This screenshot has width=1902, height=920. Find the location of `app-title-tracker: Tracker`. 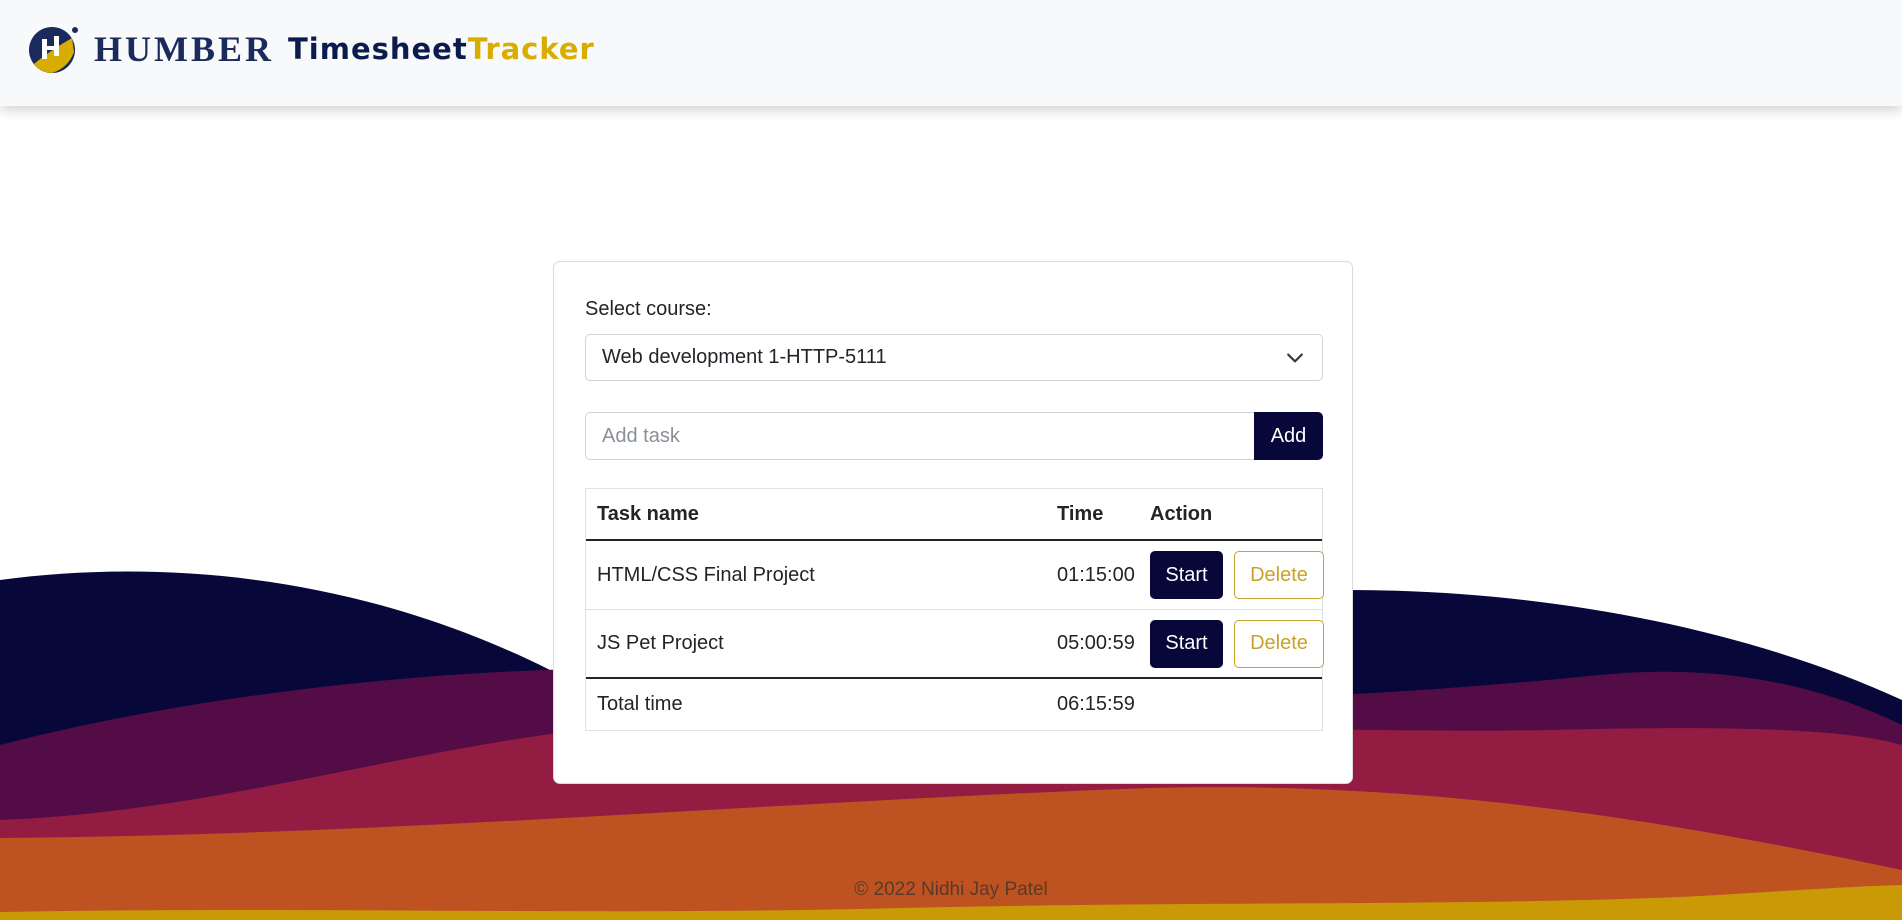

app-title-tracker: Tracker is located at coordinates (531, 49).